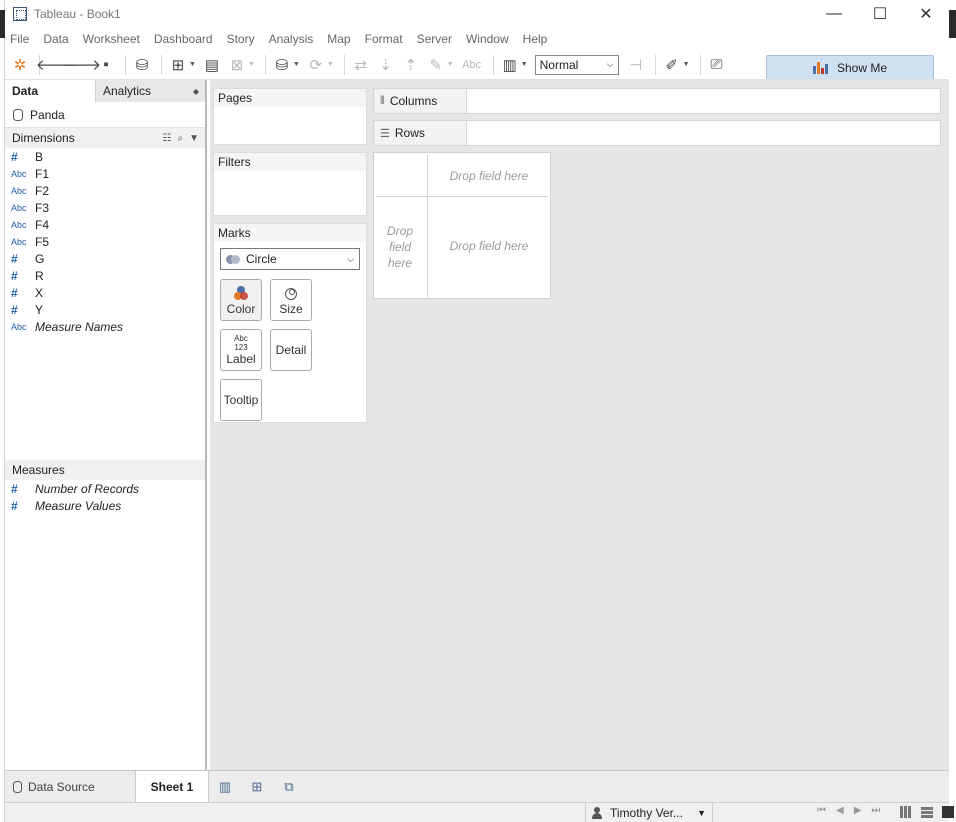 The height and width of the screenshot is (822, 956). Describe the element at coordinates (510, 65) in the screenshot. I see `chart-type-icon: ▥` at that location.